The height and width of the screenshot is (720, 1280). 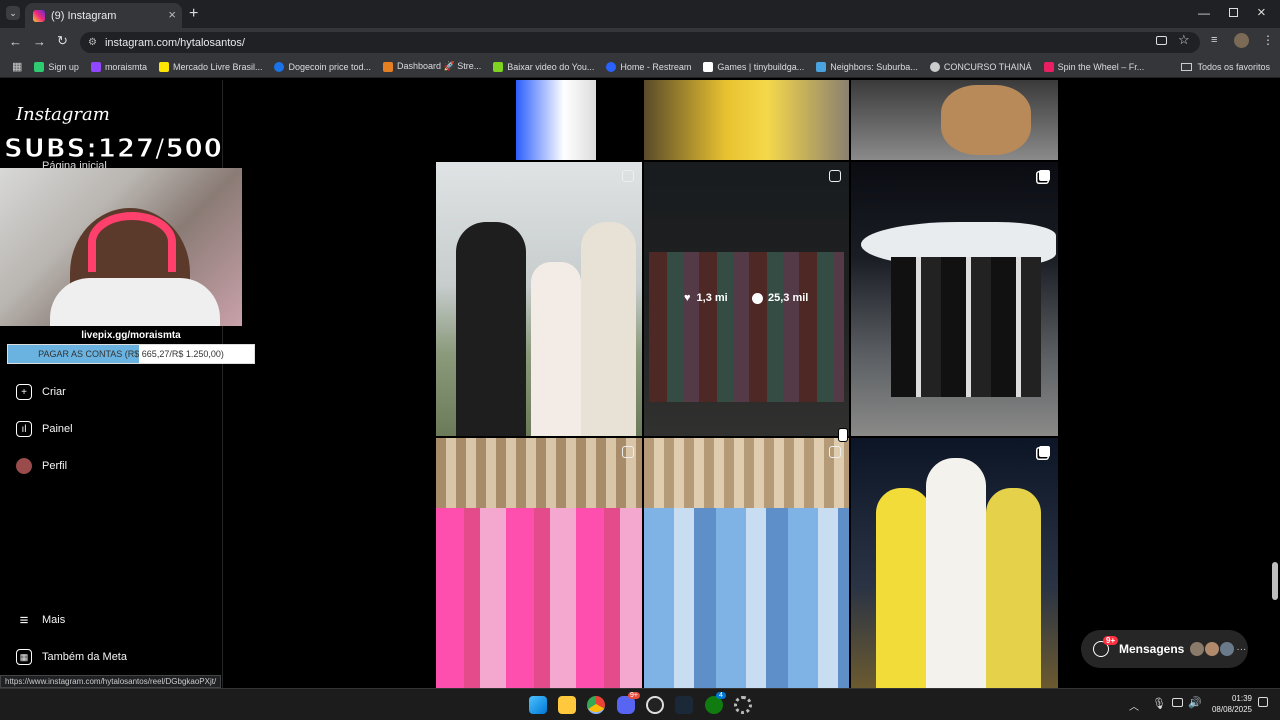 I want to click on clock: 01:39 08/08/2025, so click(x=1228, y=704).